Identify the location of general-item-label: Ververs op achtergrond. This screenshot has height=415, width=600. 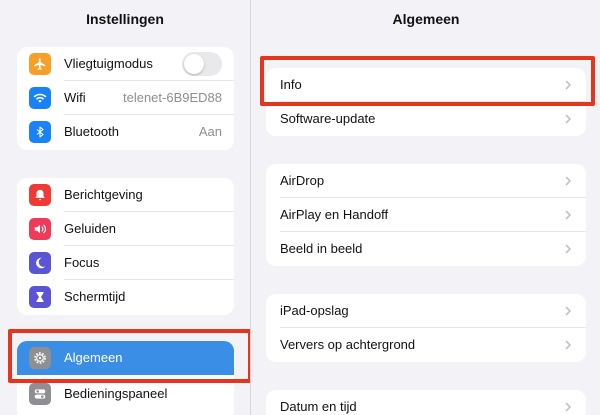
(348, 344).